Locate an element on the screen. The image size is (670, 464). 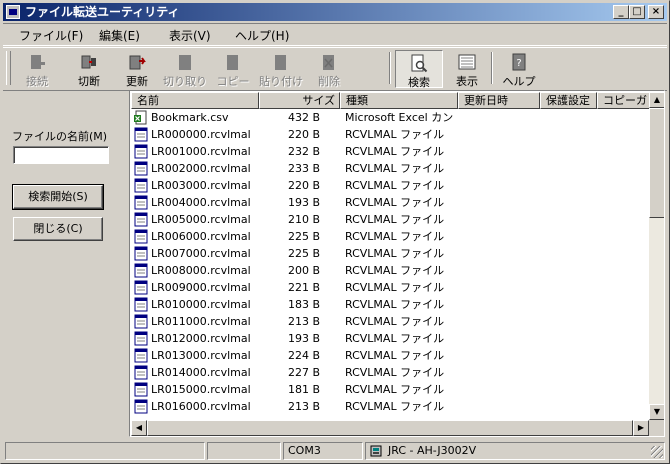
cut-button: 切り取り is located at coordinates (185, 69).